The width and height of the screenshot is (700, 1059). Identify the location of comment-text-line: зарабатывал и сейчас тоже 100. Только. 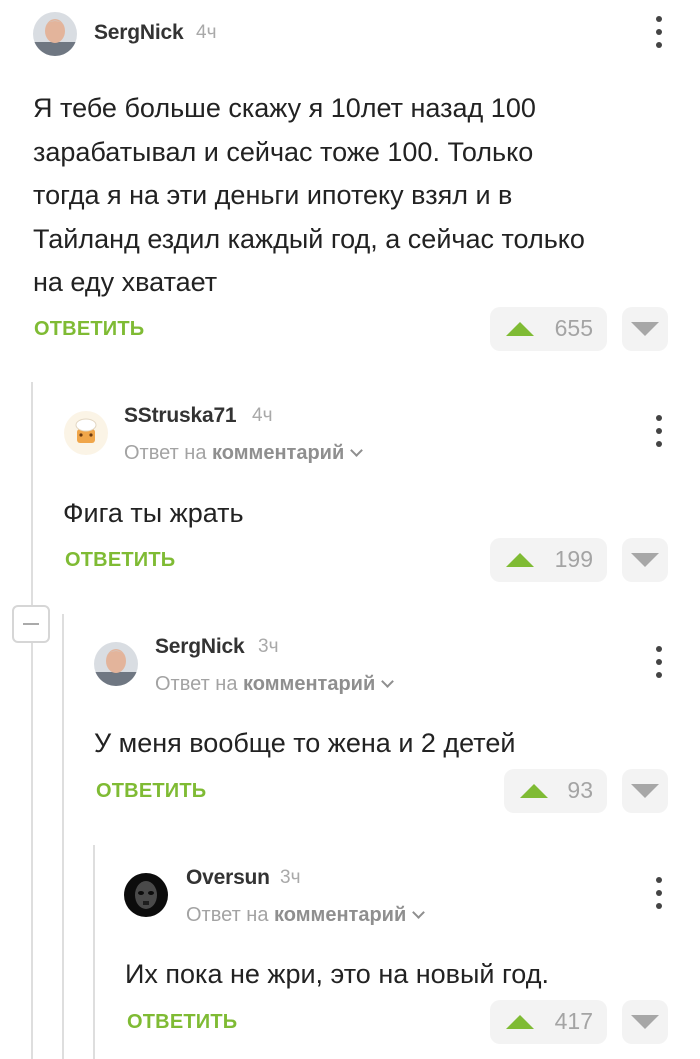
(283, 151).